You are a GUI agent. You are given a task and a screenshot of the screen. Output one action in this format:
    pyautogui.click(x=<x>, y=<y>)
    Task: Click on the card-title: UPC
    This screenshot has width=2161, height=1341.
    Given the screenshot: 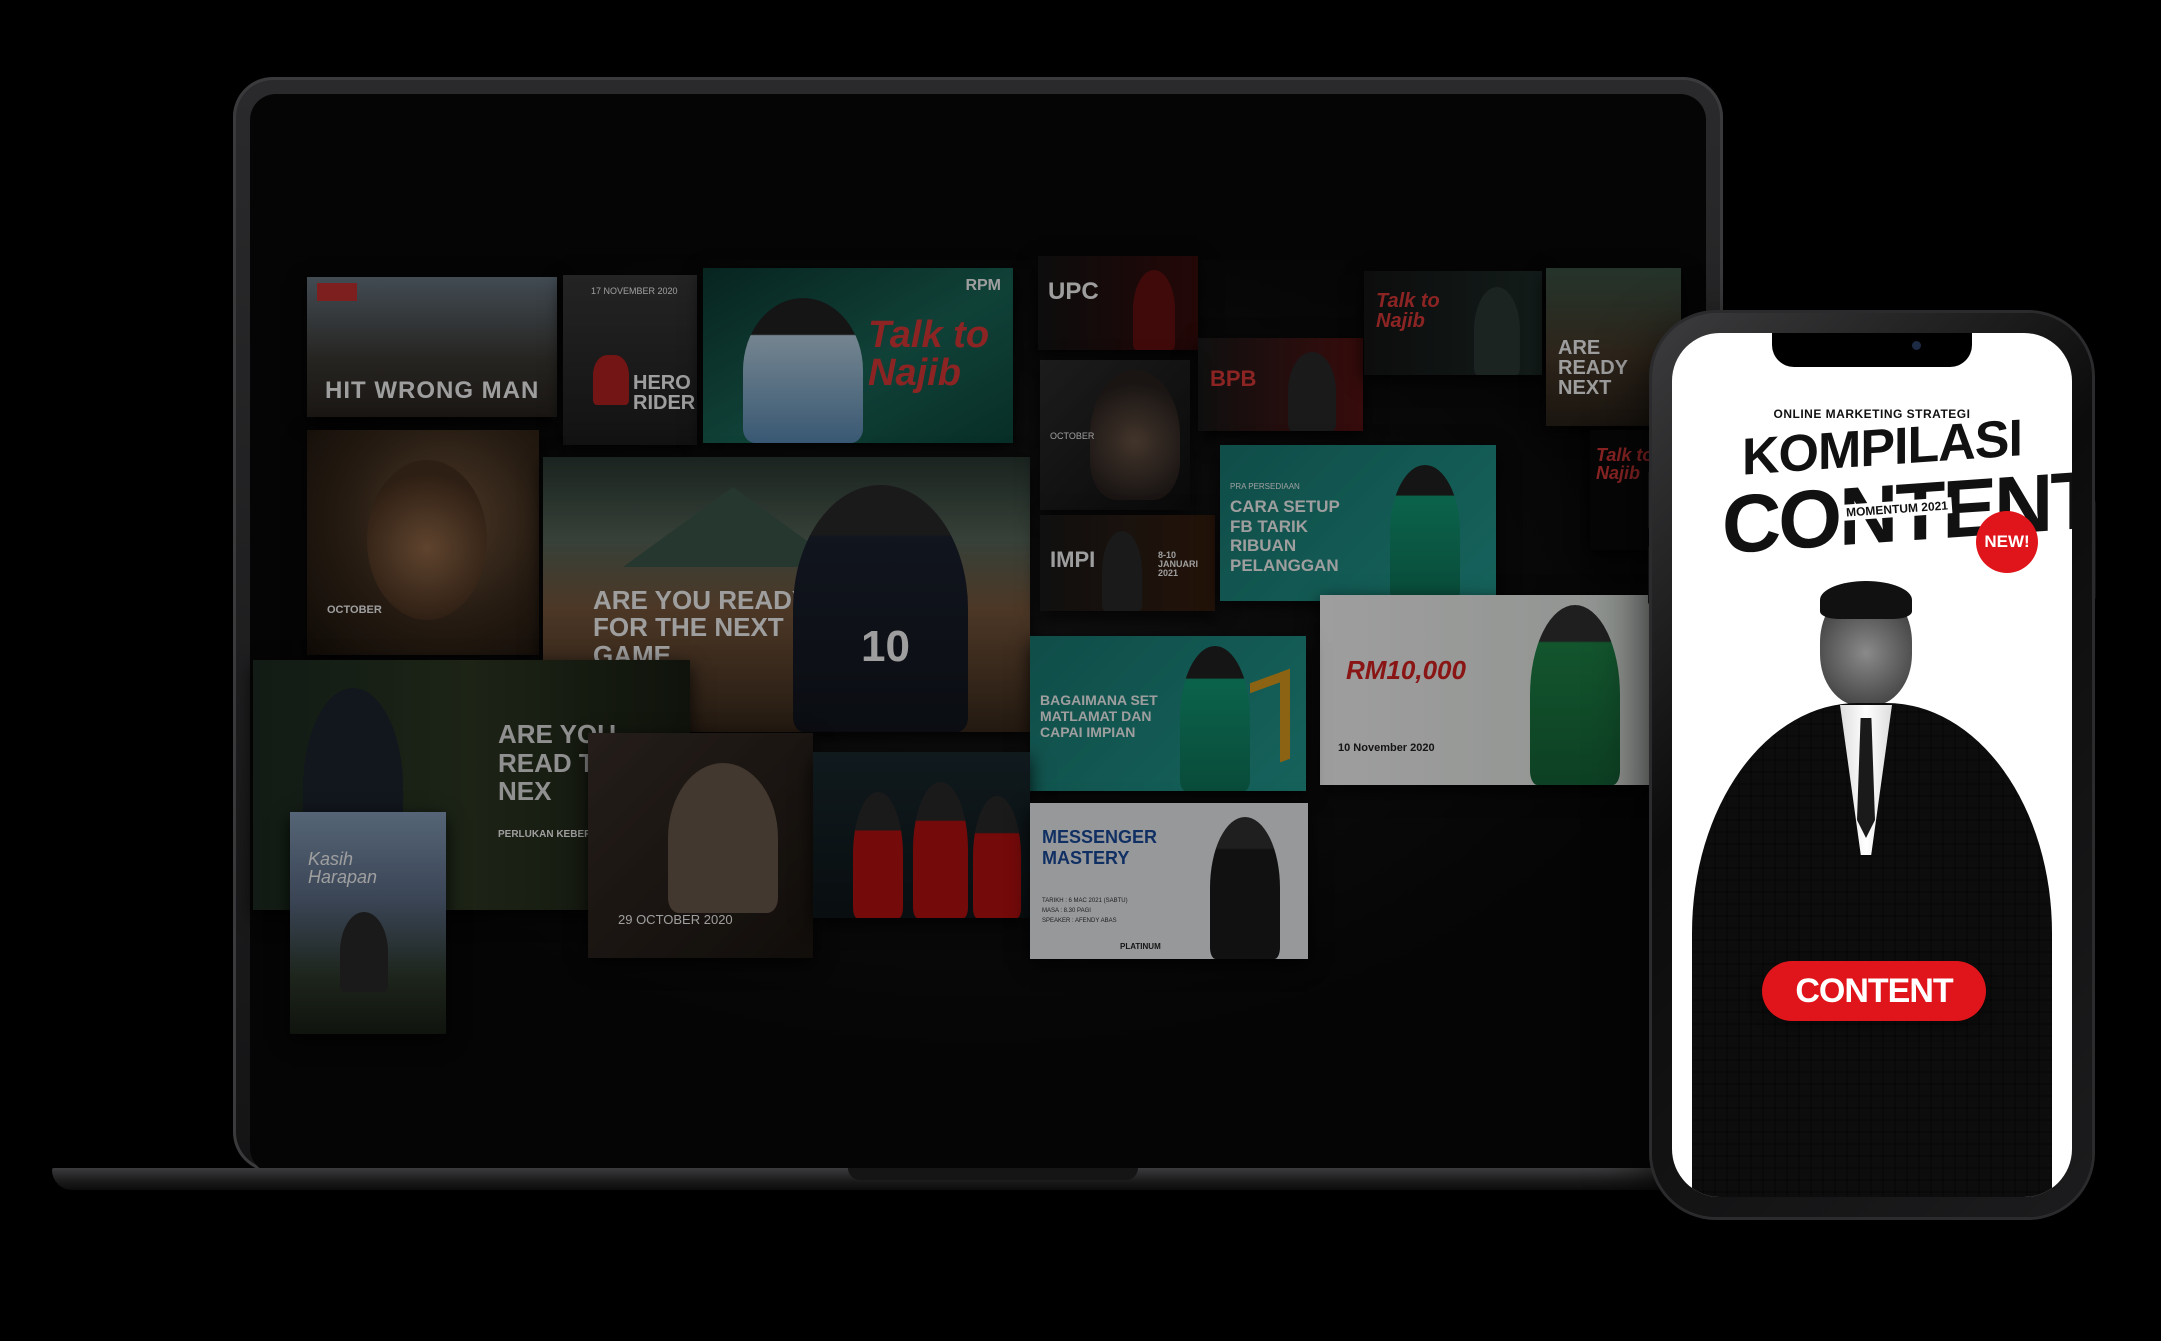 What is the action you would take?
    pyautogui.click(x=1073, y=291)
    